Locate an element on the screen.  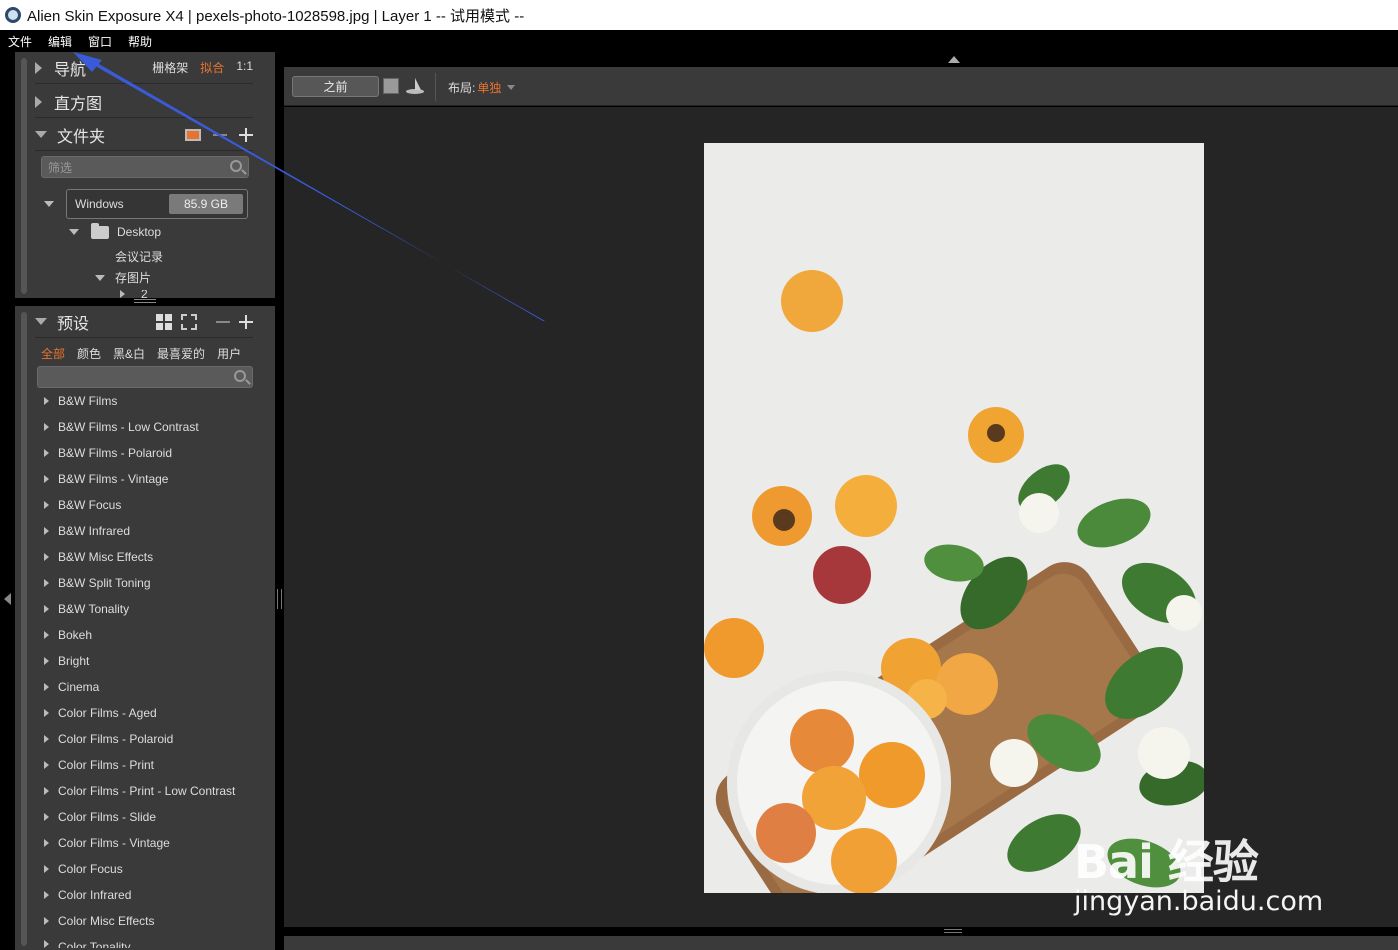
preset-item: Bright is located at coordinates (145, 661).